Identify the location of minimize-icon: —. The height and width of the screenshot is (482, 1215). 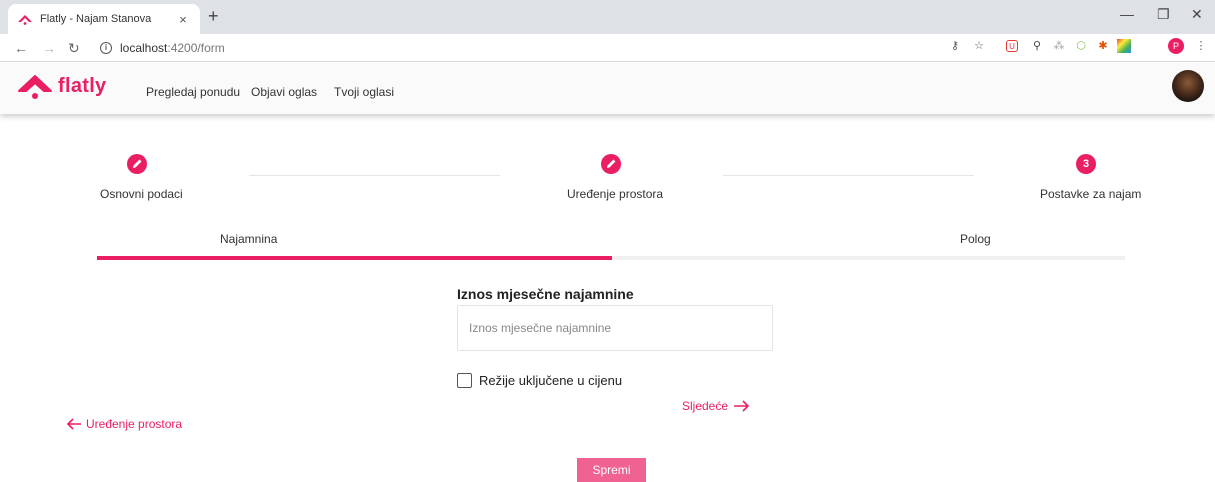
(1127, 14).